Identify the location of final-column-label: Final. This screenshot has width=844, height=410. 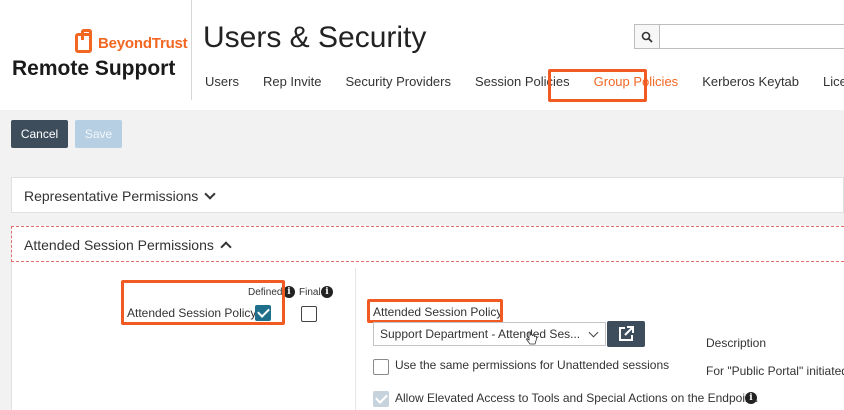
(310, 292).